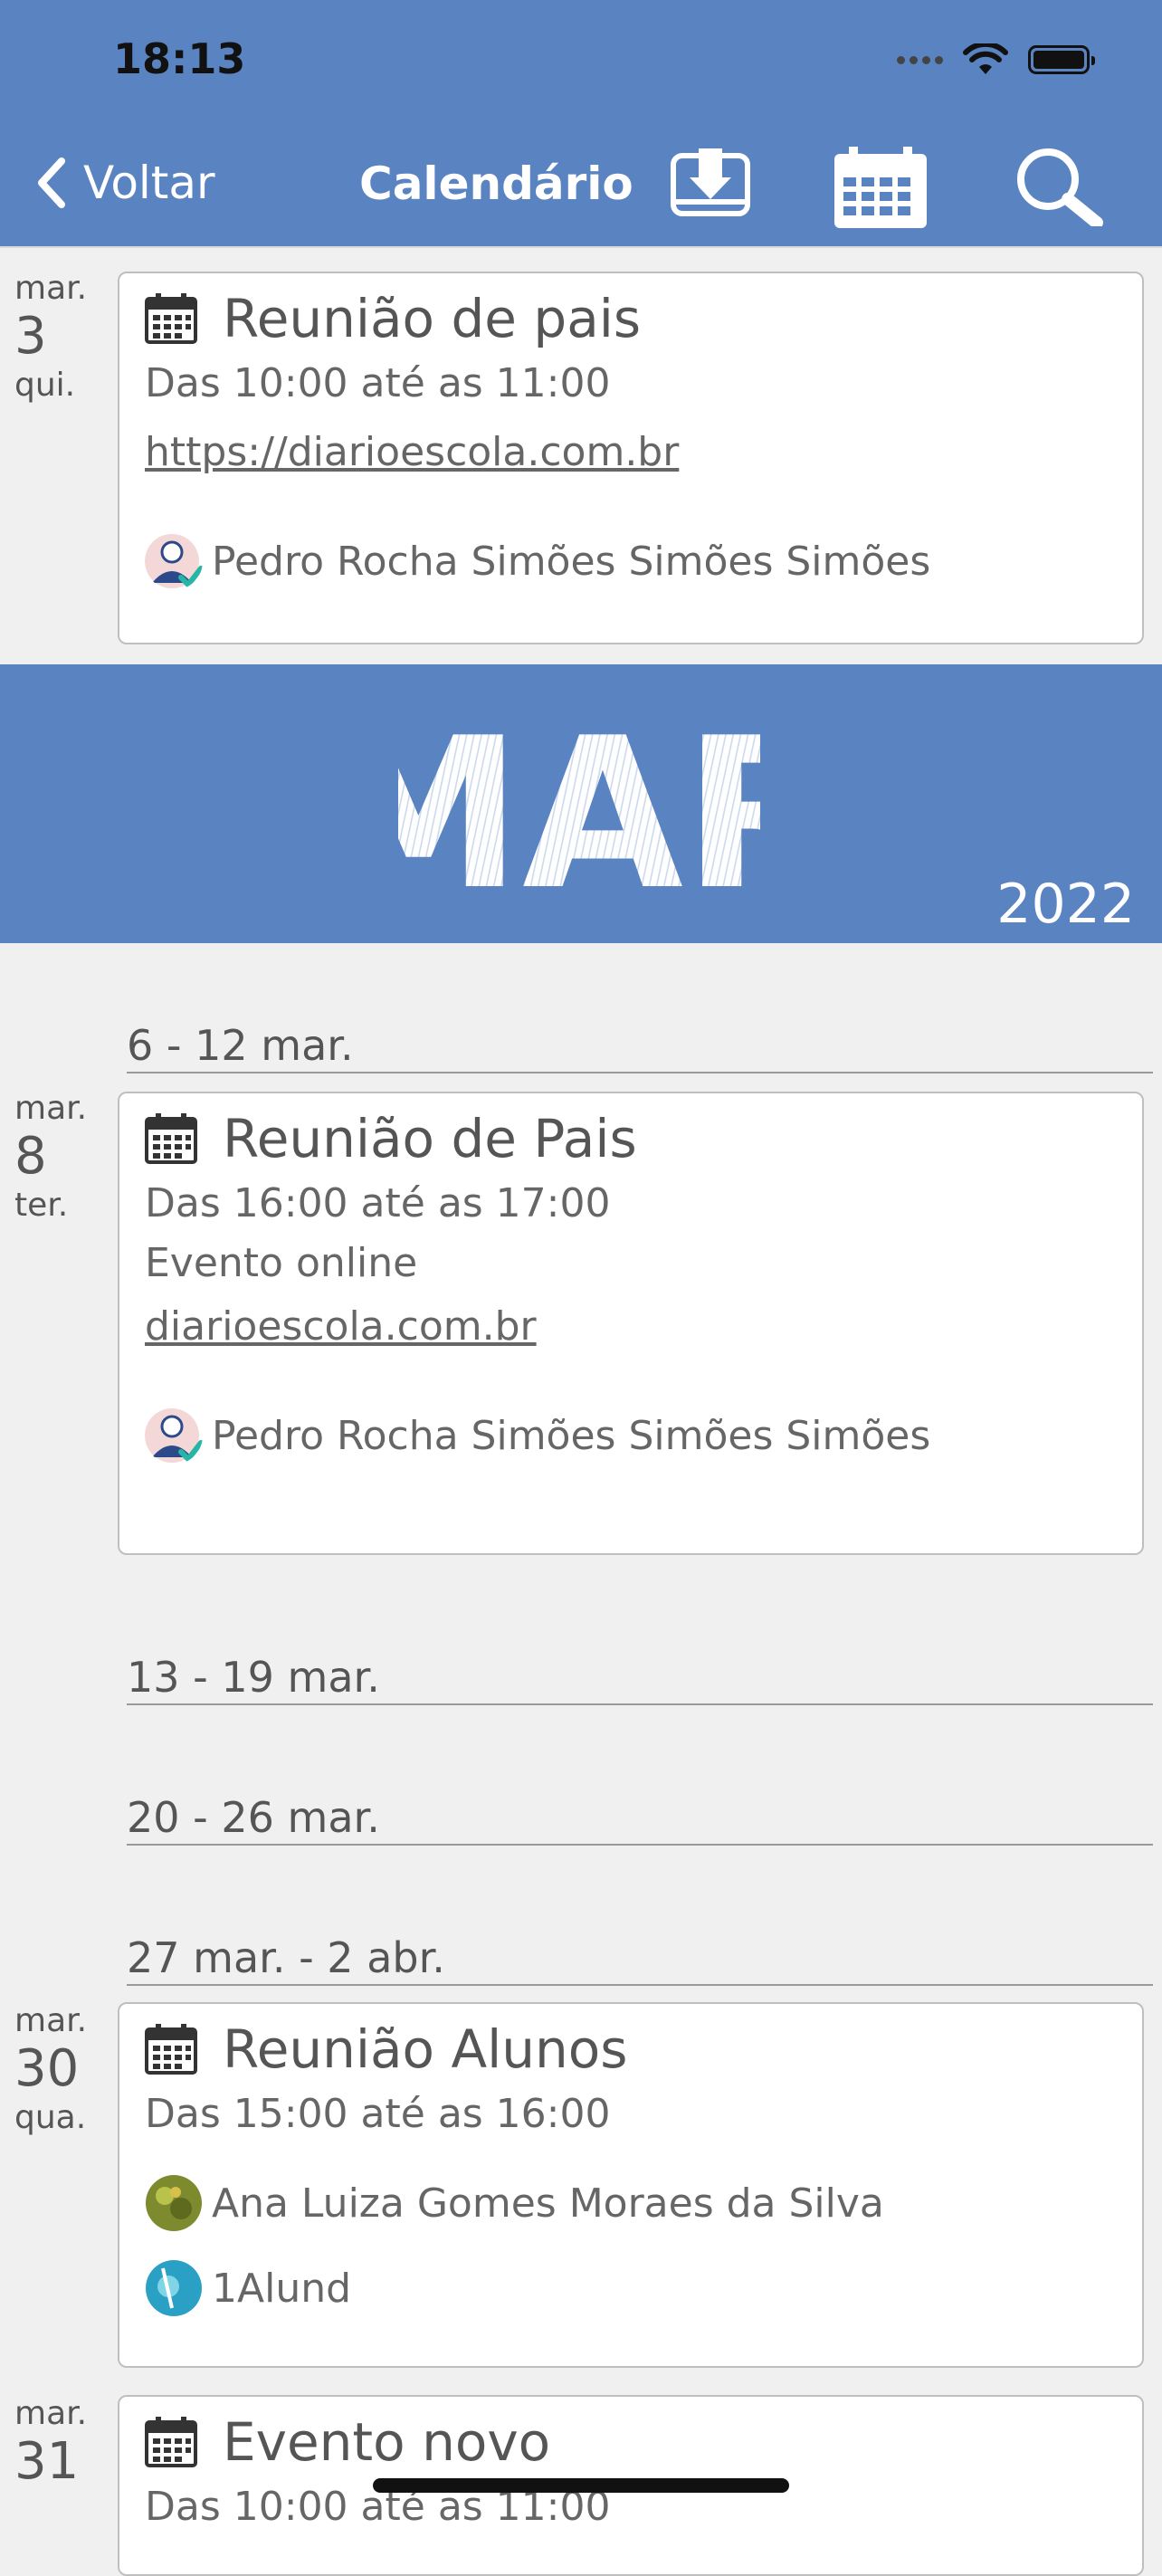 Image resolution: width=1162 pixels, height=2576 pixels. I want to click on person-name: 1Alund, so click(282, 2288).